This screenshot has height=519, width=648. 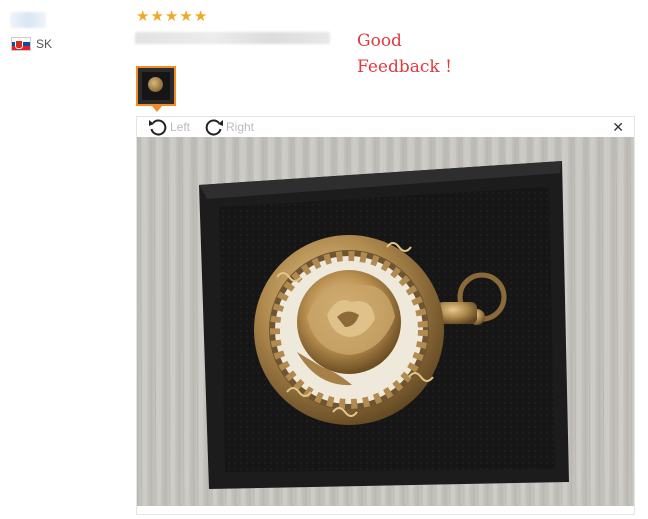 What do you see at coordinates (180, 127) in the screenshot?
I see `rotate-left-label: Left` at bounding box center [180, 127].